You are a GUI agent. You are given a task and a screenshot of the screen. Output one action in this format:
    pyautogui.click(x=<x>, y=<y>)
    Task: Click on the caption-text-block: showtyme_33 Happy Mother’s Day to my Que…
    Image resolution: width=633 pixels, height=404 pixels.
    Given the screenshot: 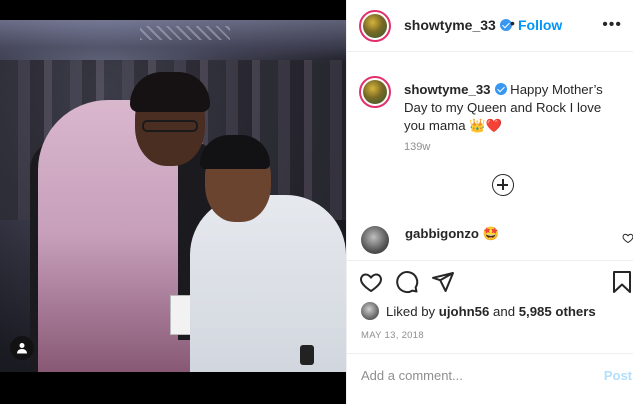 What is the action you would take?
    pyautogui.click(x=513, y=108)
    